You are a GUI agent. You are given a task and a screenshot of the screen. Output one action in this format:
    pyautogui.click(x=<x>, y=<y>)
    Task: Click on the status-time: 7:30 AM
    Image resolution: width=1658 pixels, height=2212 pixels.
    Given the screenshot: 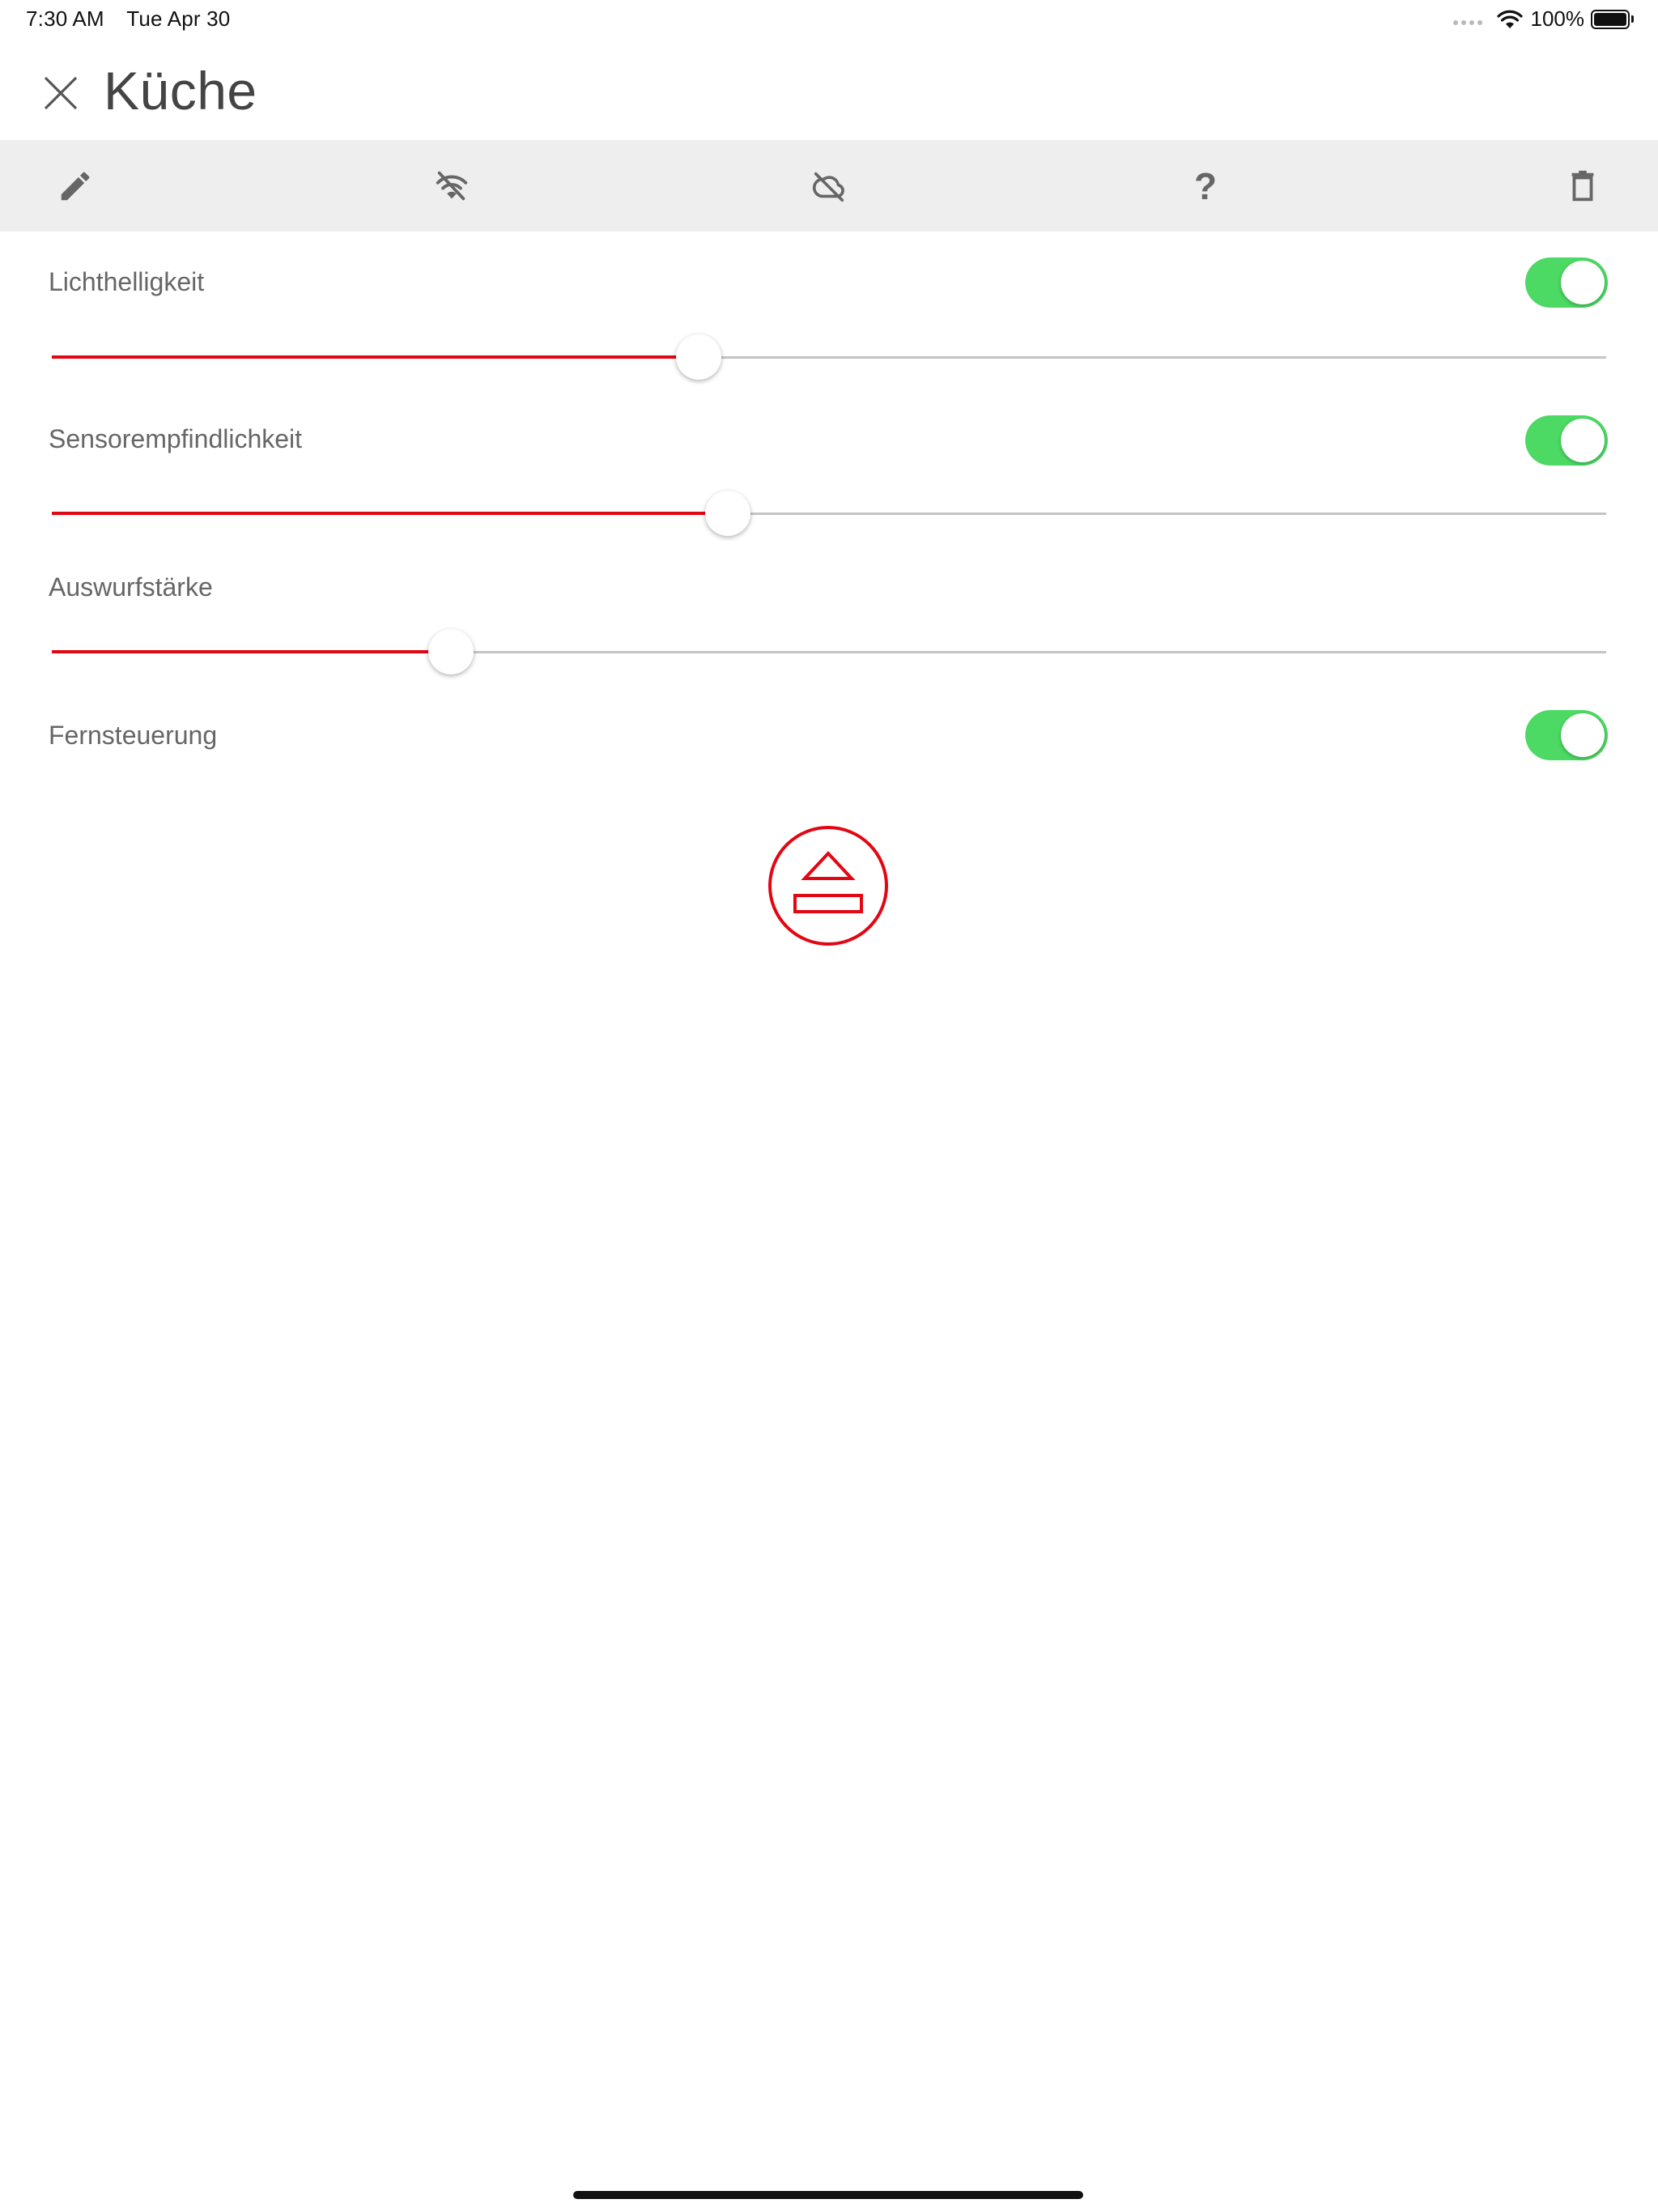 What is the action you would take?
    pyautogui.click(x=65, y=19)
    